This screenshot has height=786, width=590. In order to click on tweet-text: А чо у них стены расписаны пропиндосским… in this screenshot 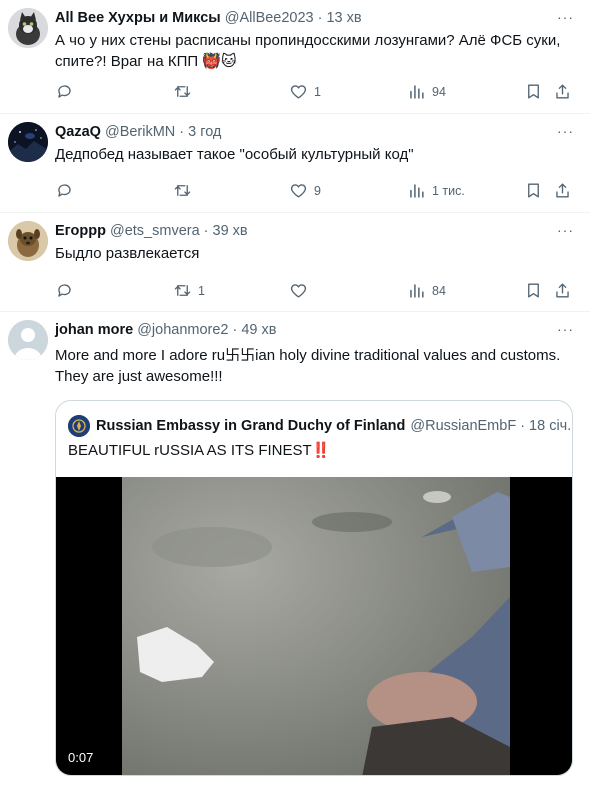, I will do `click(315, 51)`.